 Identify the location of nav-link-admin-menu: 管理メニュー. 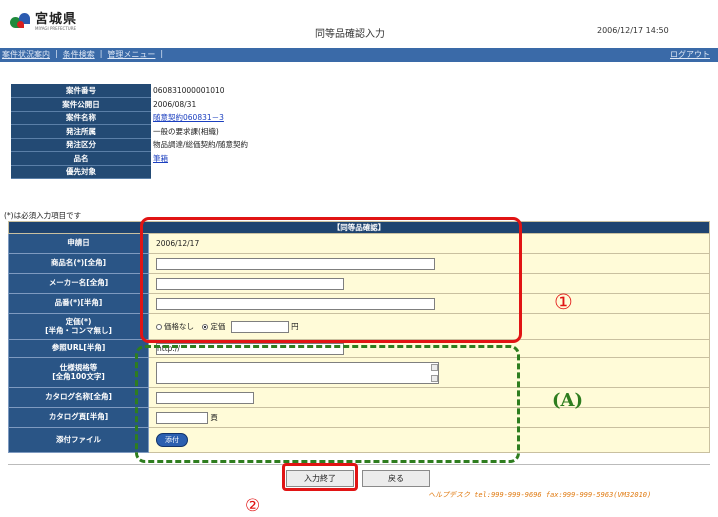
(131, 54).